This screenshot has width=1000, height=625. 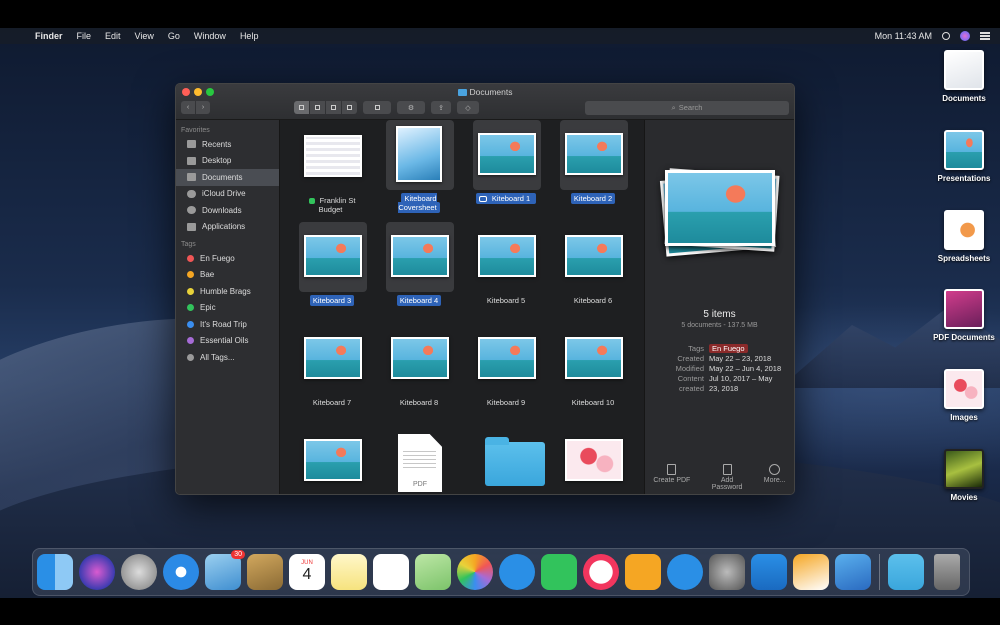 I want to click on sidebar-tag-epic: Epic, so click(x=227, y=308).